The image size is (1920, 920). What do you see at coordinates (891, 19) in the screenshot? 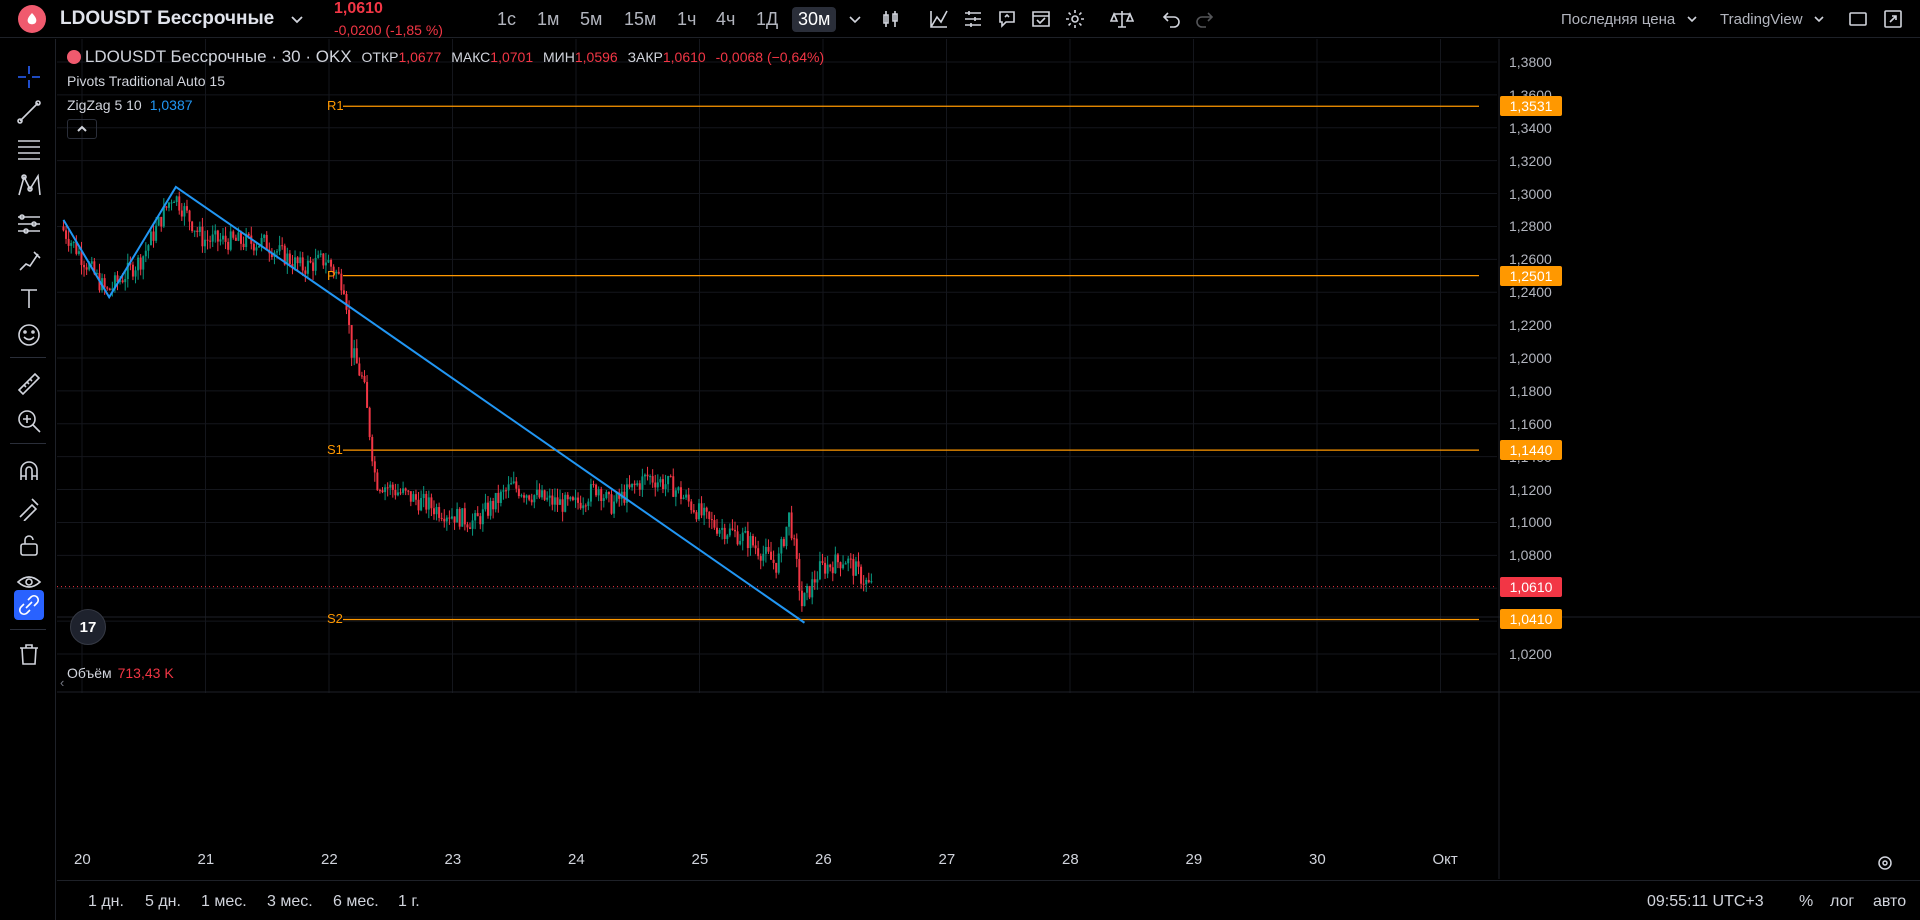
I see `candles-icon` at bounding box center [891, 19].